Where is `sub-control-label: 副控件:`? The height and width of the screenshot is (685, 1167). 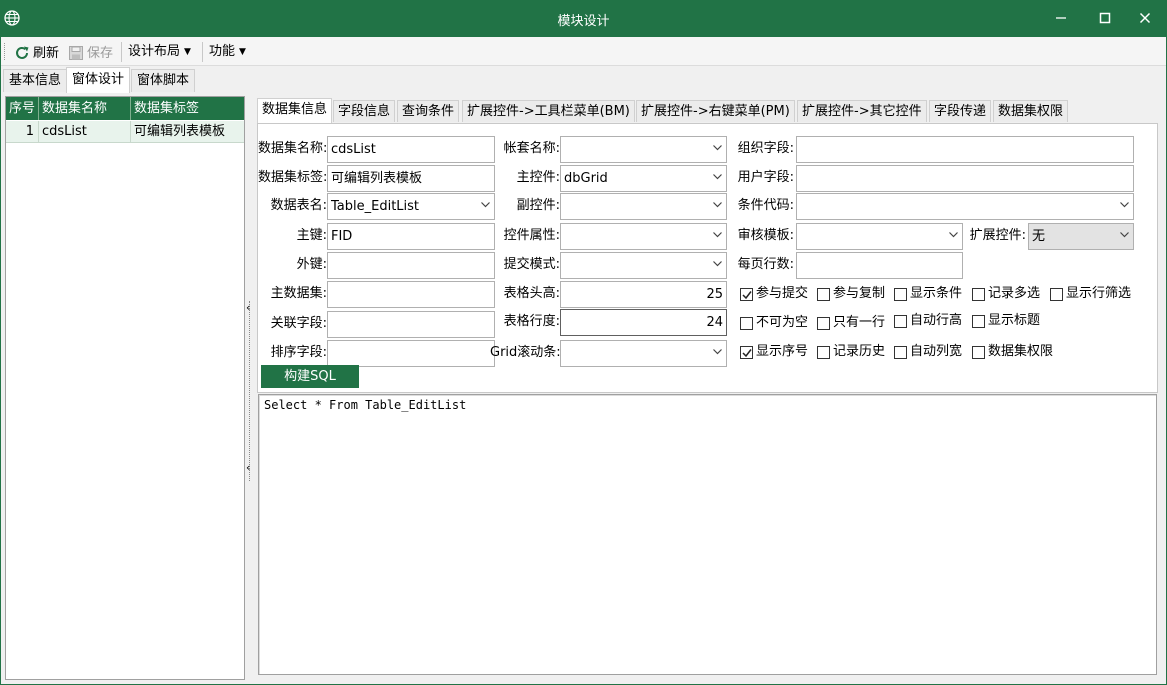 sub-control-label: 副控件: is located at coordinates (538, 205).